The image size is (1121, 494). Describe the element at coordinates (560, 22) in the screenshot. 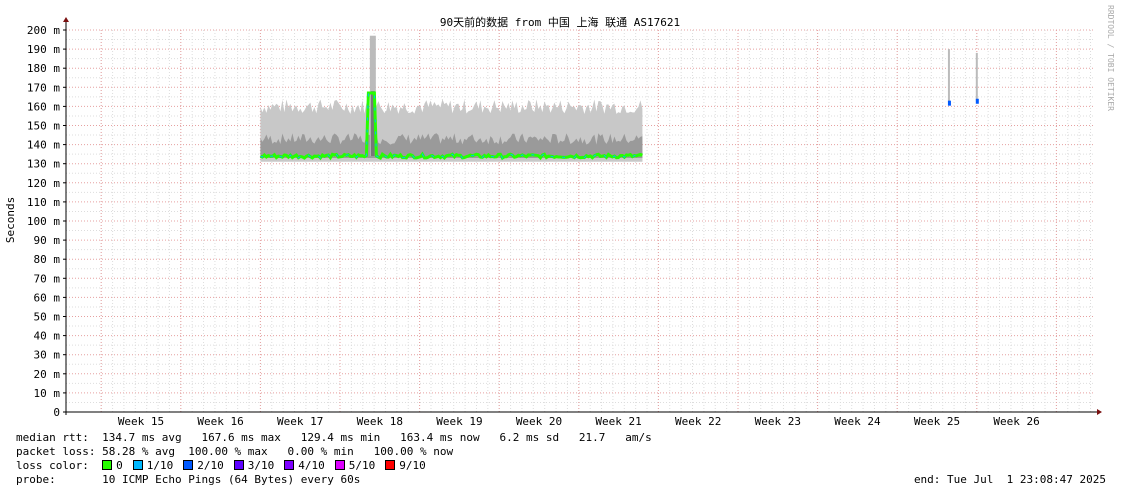

I see `chart-title: 90天前的数据 from 中国 上海 联通 AS17621` at that location.